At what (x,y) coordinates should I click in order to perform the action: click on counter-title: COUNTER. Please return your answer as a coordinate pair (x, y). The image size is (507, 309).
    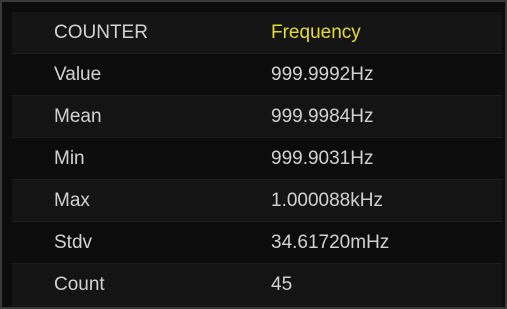
    Looking at the image, I should click on (101, 32).